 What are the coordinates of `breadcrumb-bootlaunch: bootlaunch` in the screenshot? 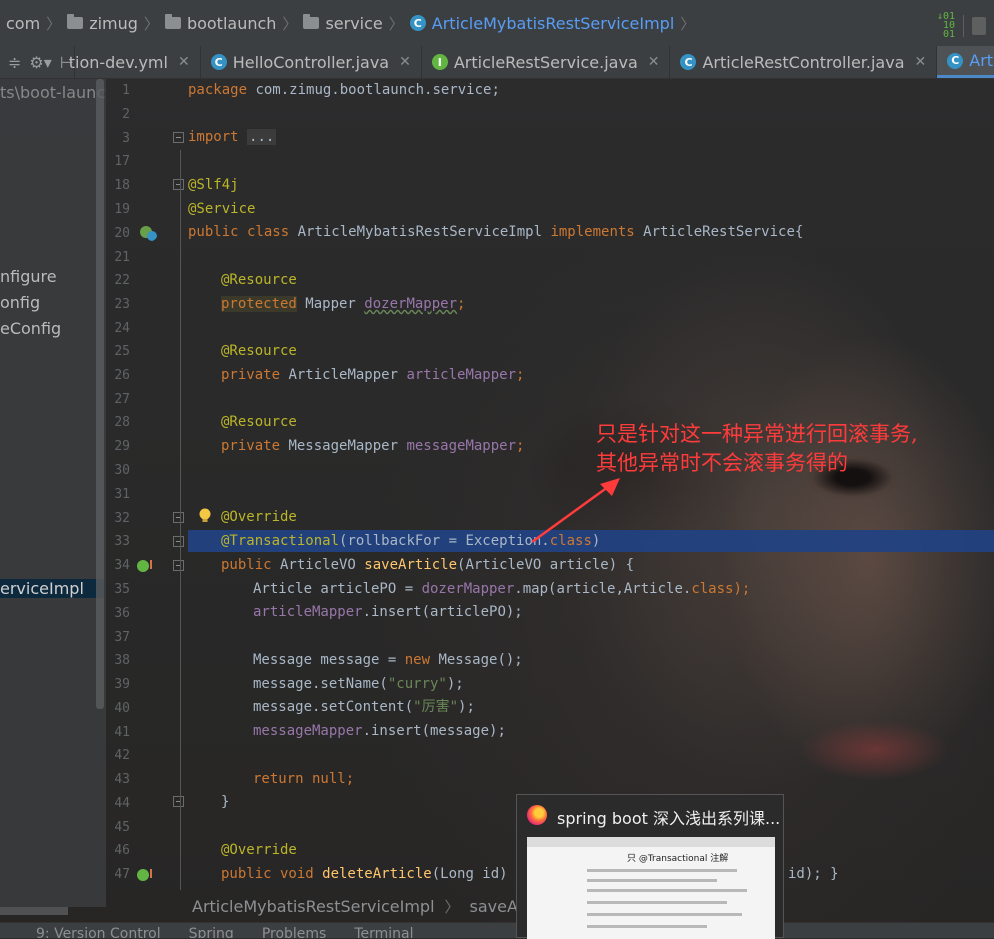 It's located at (220, 23).